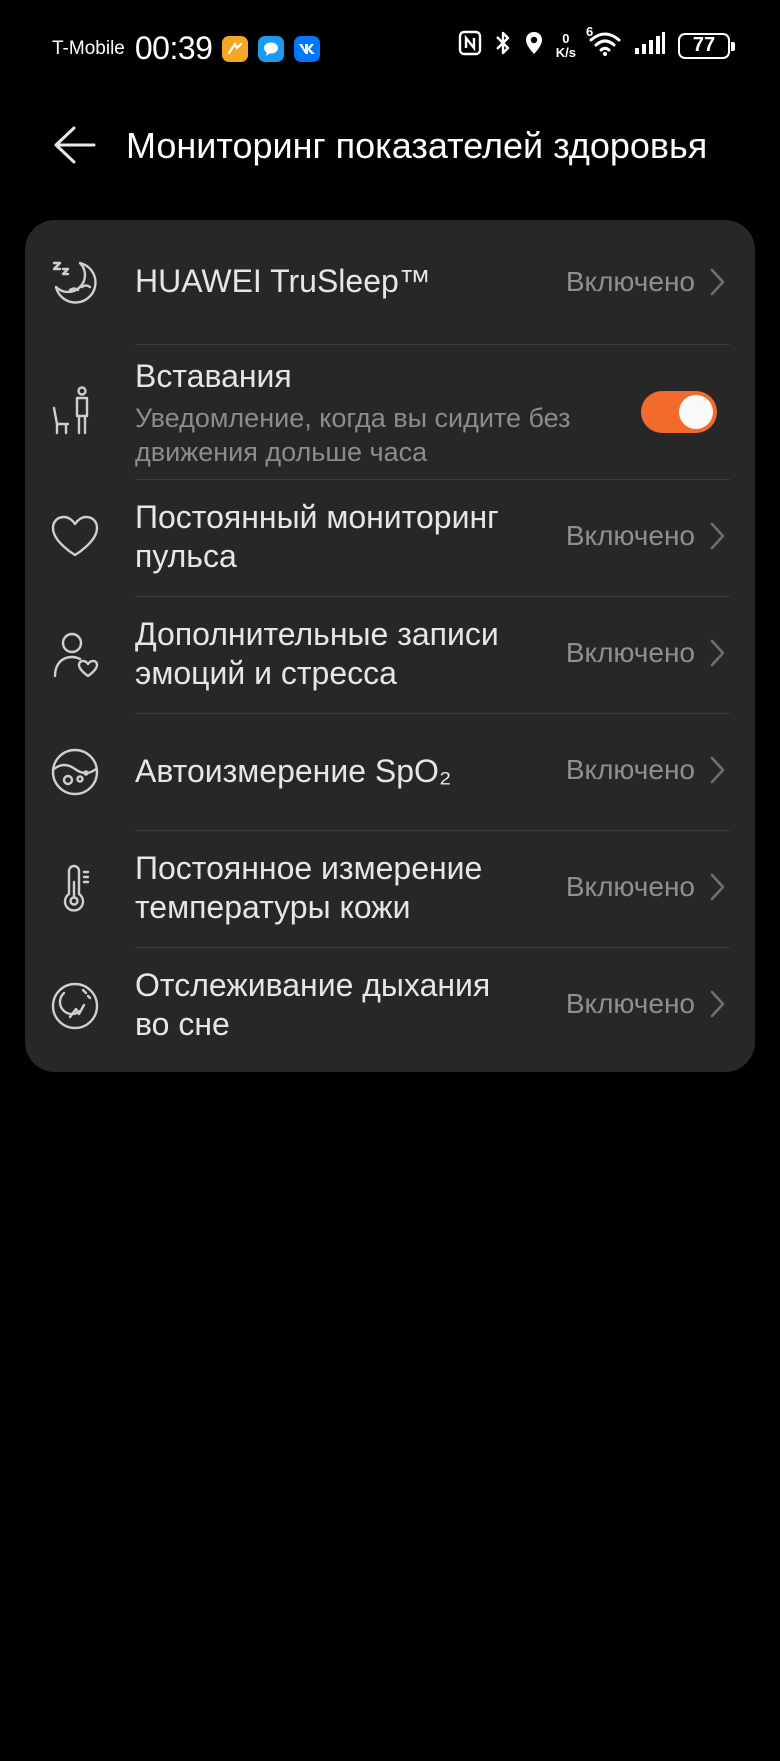  I want to click on battery-icon: 77, so click(706, 45).